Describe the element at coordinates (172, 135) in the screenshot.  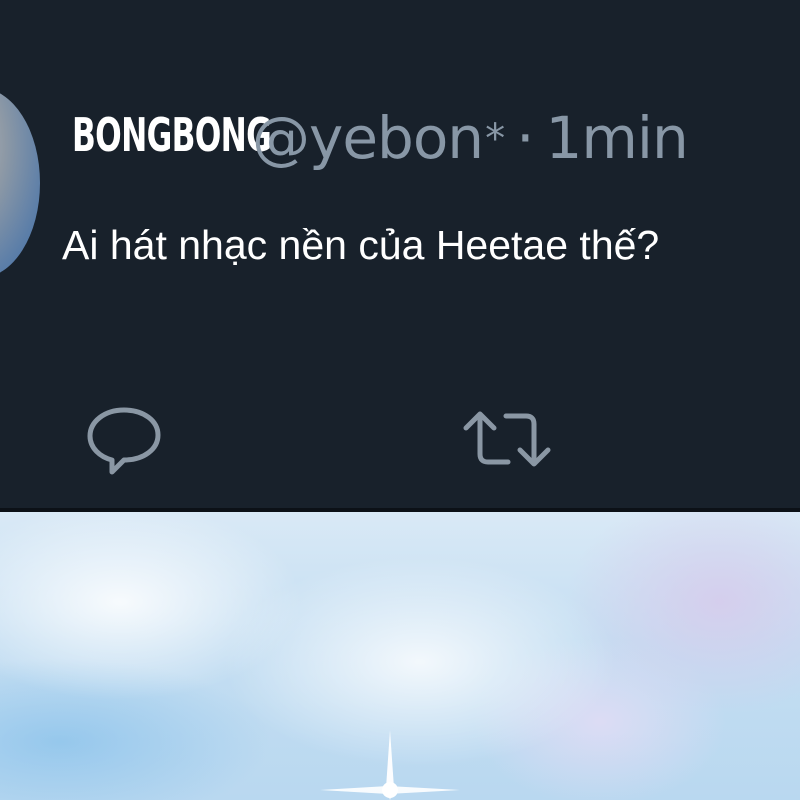
I see `display-name: BONGBONG` at that location.